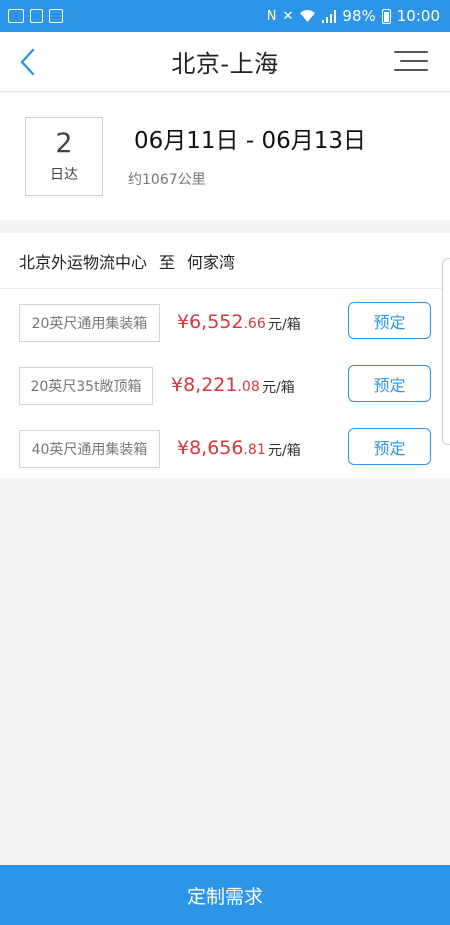 The image size is (450, 925). I want to click on offer-price: ¥6,552.66, so click(221, 322).